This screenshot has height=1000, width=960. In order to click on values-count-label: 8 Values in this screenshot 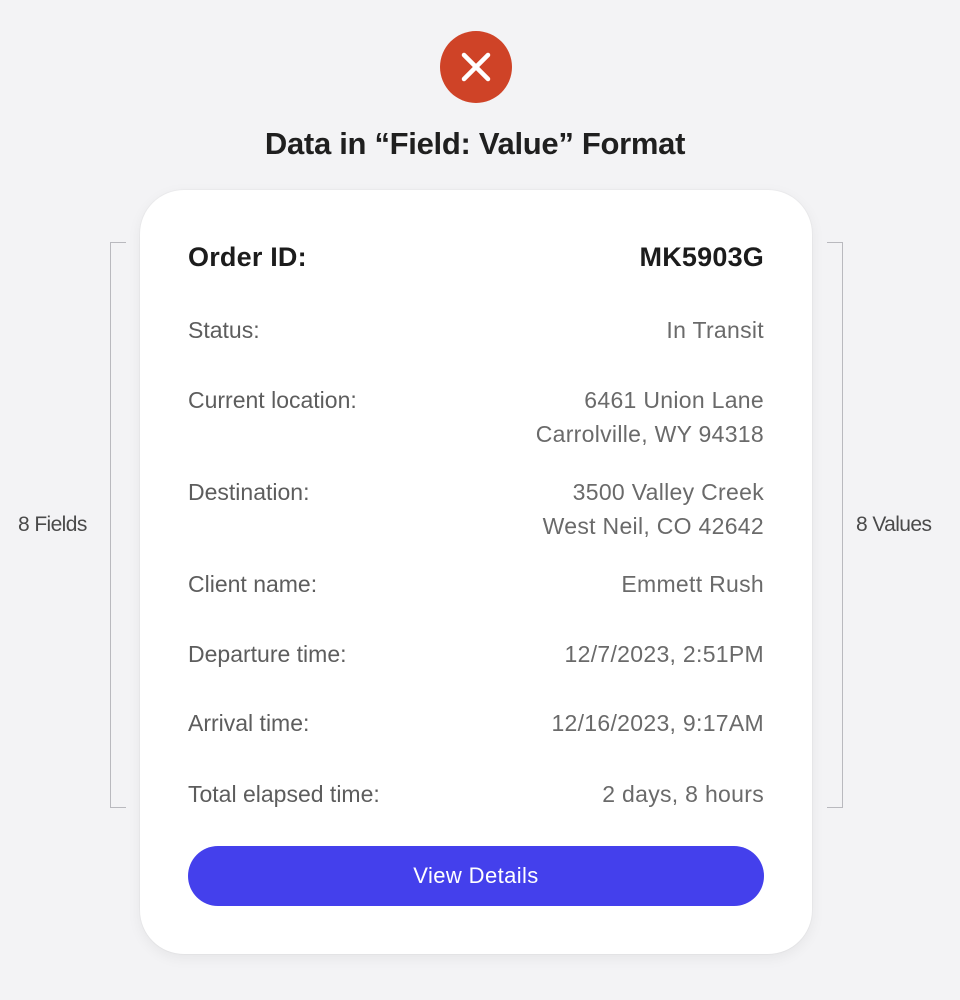, I will do `click(894, 524)`.